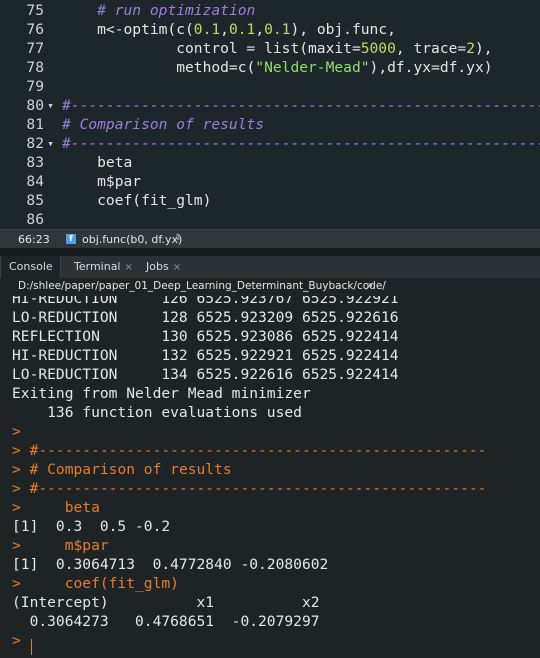 Image resolution: width=540 pixels, height=658 pixels. Describe the element at coordinates (270, 10) in the screenshot. I see `editor-line: 75 # run optimization` at that location.